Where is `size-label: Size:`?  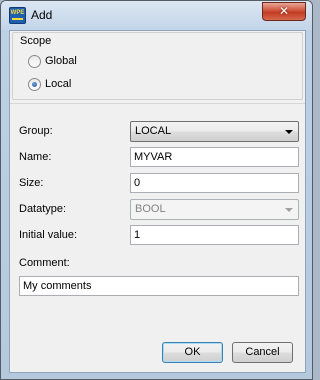 size-label: Size: is located at coordinates (31, 183).